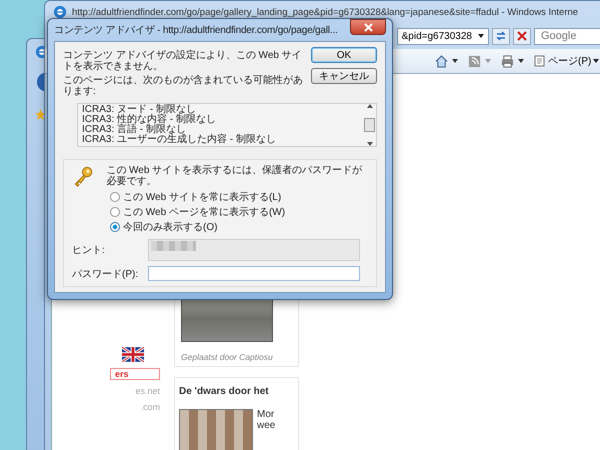 The image size is (600, 450). Describe the element at coordinates (266, 425) in the screenshot. I see `post-excerpt: wee` at that location.